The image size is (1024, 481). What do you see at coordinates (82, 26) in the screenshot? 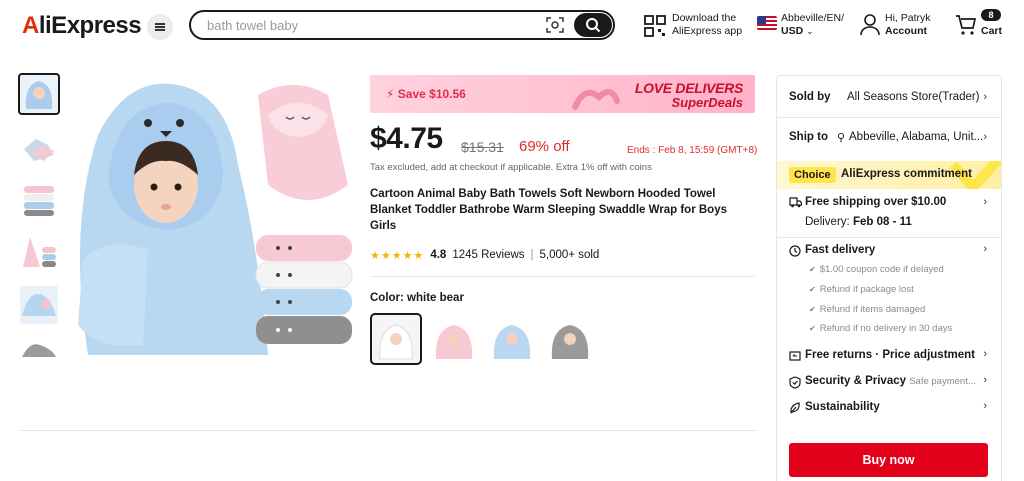
I see `aliexpress-logo: AliExpress` at bounding box center [82, 26].